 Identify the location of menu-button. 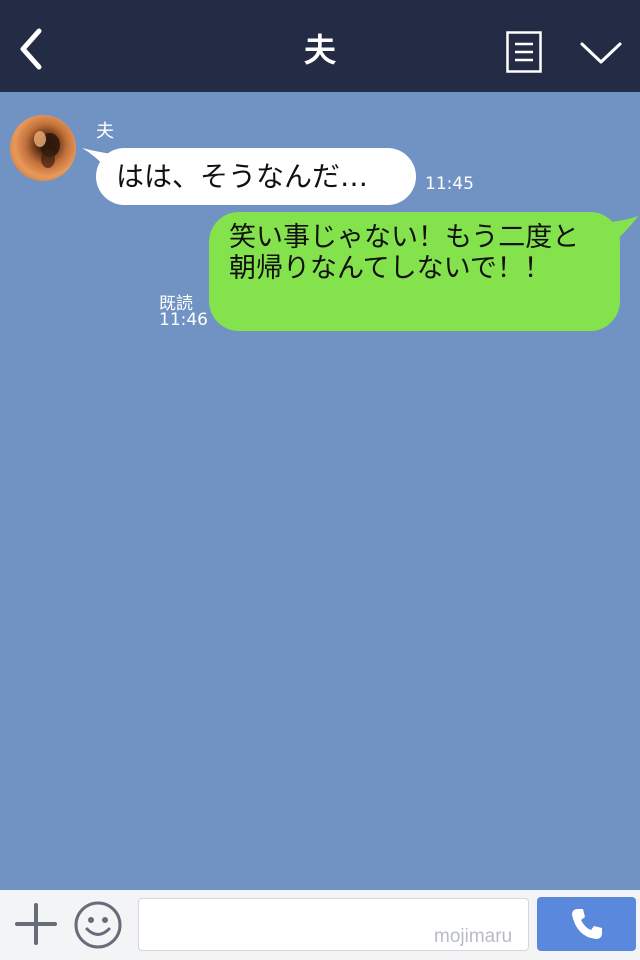
(524, 52).